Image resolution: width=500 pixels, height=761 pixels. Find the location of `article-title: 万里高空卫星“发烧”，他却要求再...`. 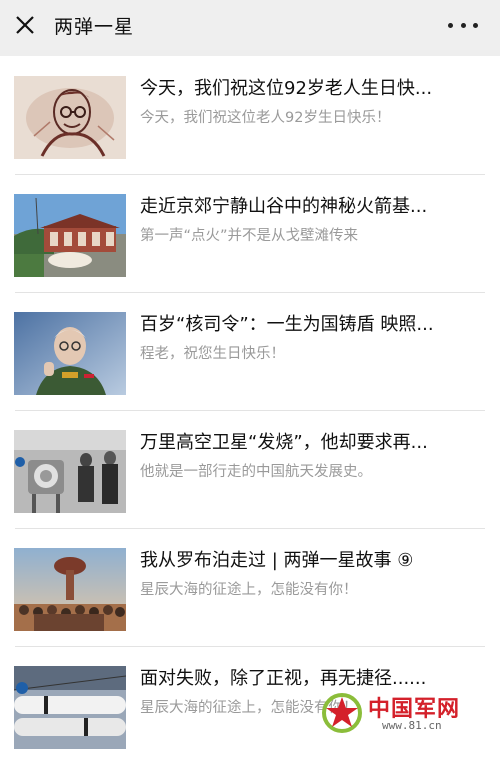

article-title: 万里高空卫星“发烧”，他却要求再... is located at coordinates (284, 442).